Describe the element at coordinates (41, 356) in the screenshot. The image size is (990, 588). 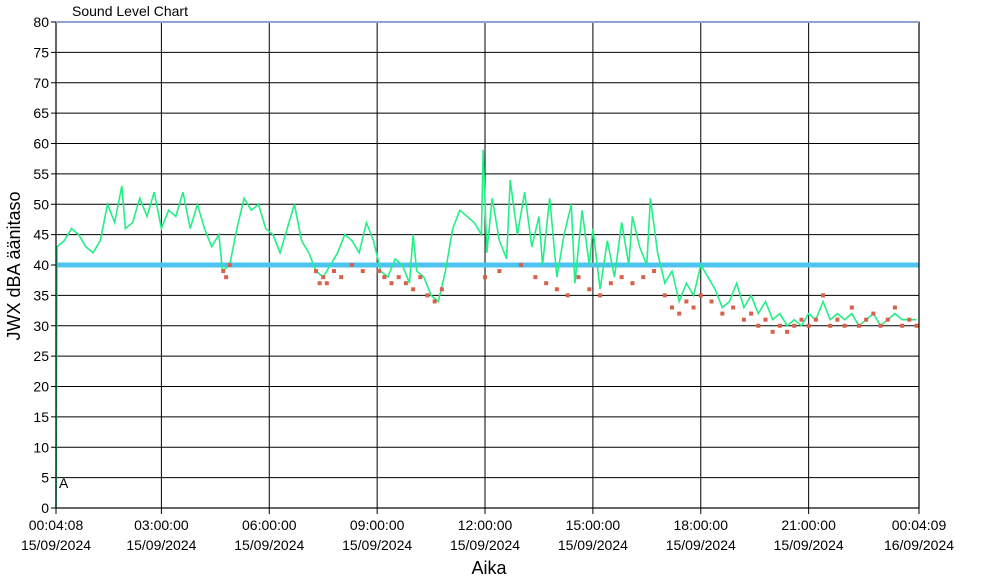
I see `y-tick-label: 25` at that location.